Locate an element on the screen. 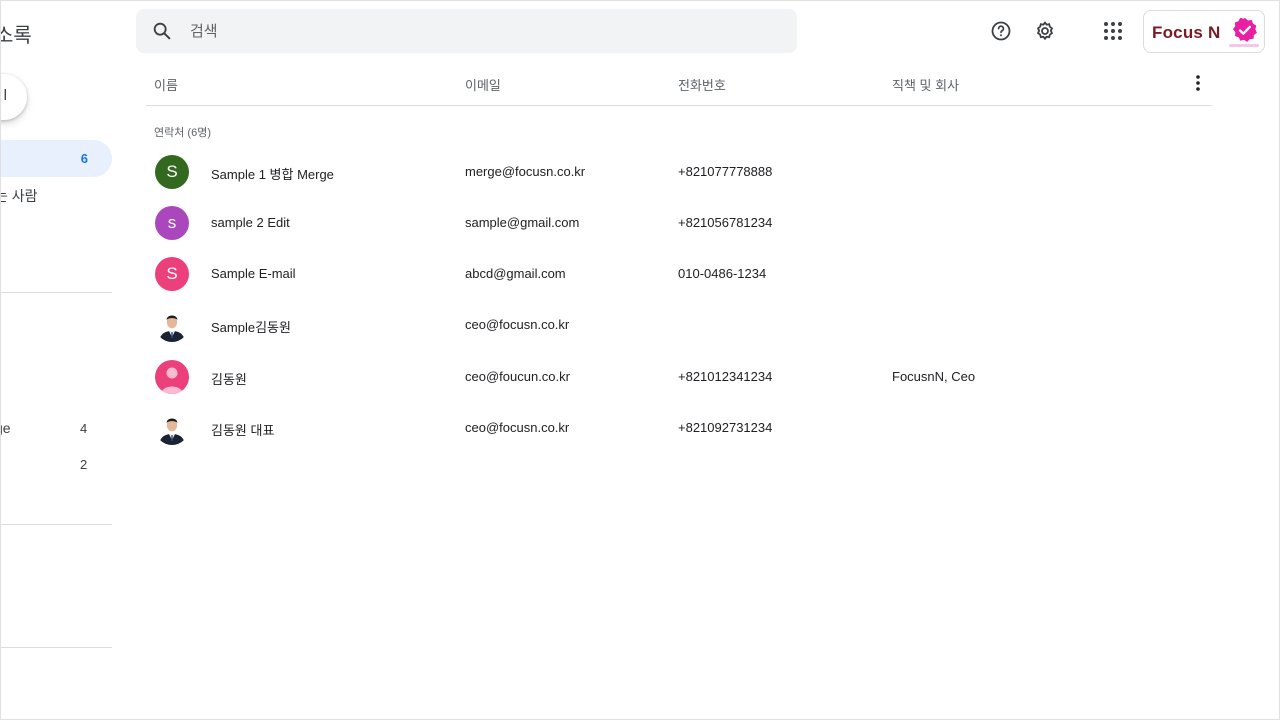  more-vert-icon is located at coordinates (1198, 83).